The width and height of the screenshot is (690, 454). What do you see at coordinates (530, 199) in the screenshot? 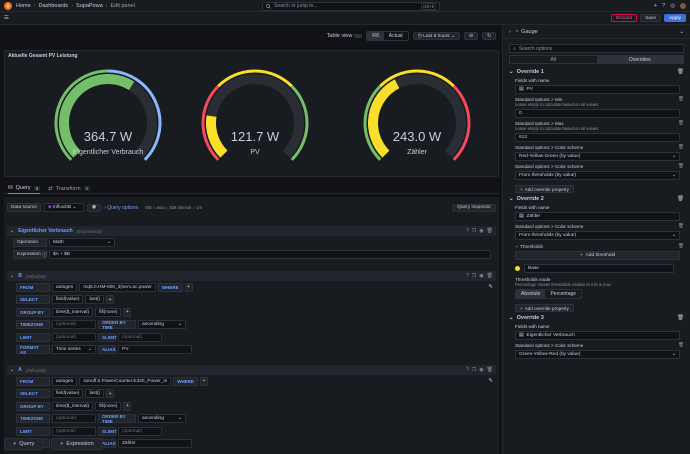
I see `override-title: Override 2` at bounding box center [530, 199].